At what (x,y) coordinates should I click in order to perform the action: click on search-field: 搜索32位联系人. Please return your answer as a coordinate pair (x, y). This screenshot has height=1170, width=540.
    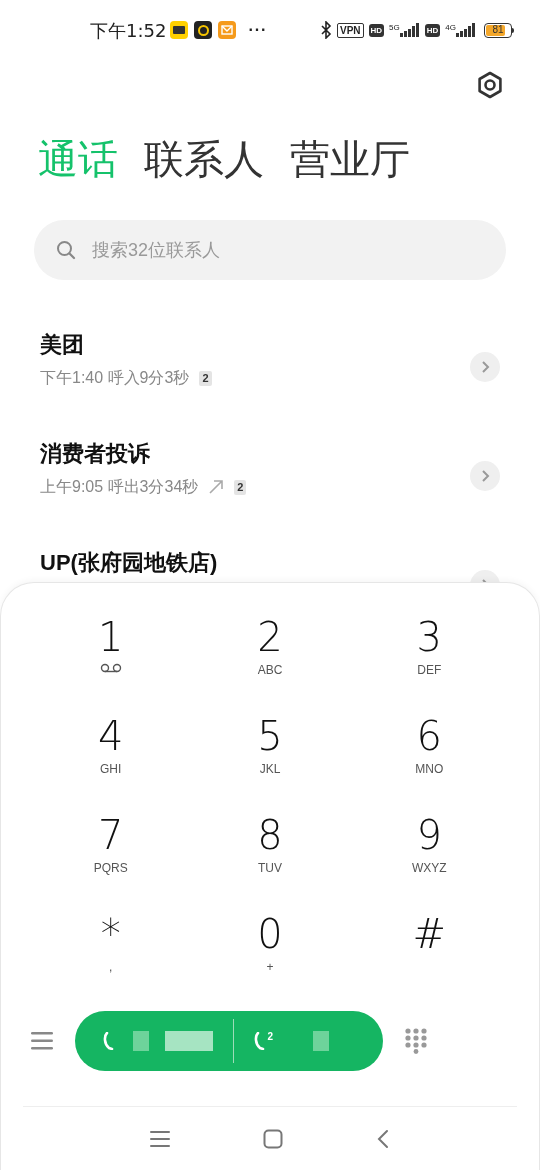
    Looking at the image, I should click on (270, 250).